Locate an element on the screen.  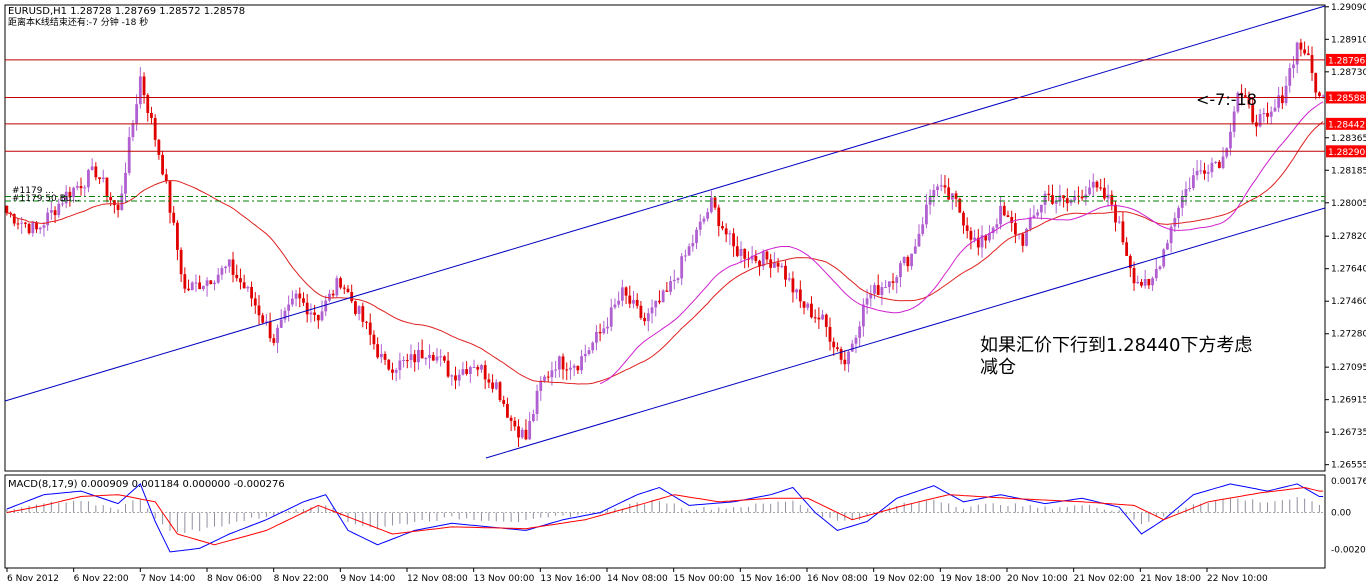
price-tick-label: 1.28365 is located at coordinates (1348, 139).